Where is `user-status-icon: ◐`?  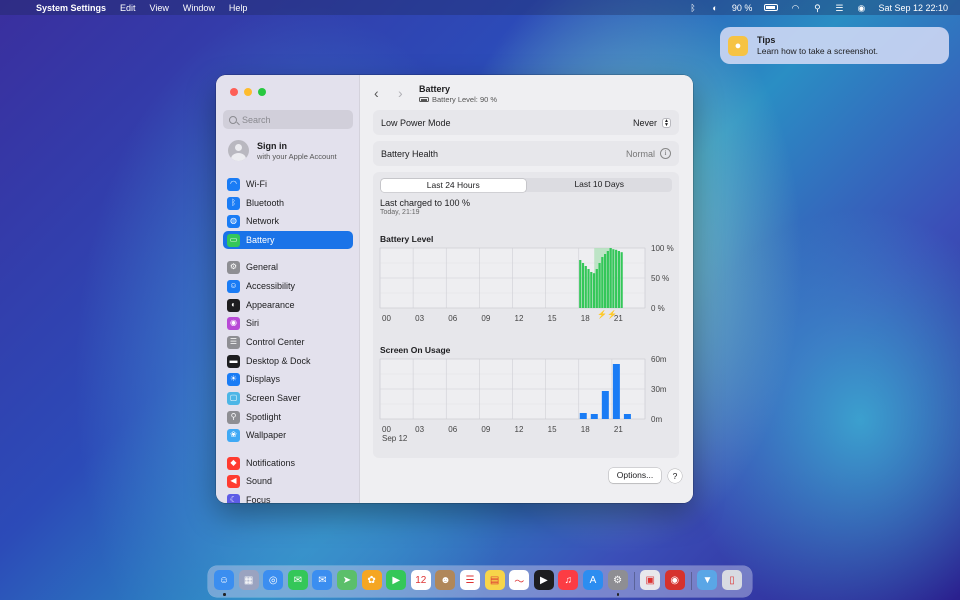
user-status-icon: ◐ is located at coordinates (715, 8).